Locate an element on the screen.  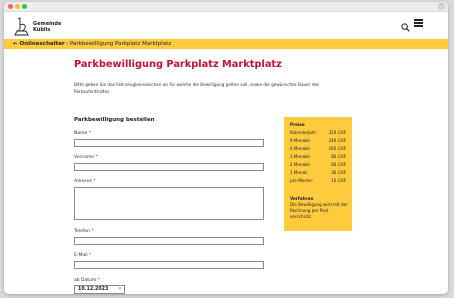
name-label: Name * is located at coordinates (82, 133).